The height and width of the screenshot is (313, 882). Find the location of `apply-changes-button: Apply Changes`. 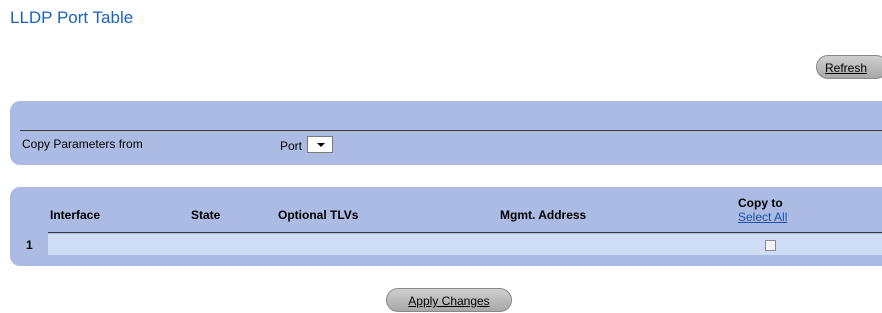

apply-changes-button: Apply Changes is located at coordinates (449, 300).